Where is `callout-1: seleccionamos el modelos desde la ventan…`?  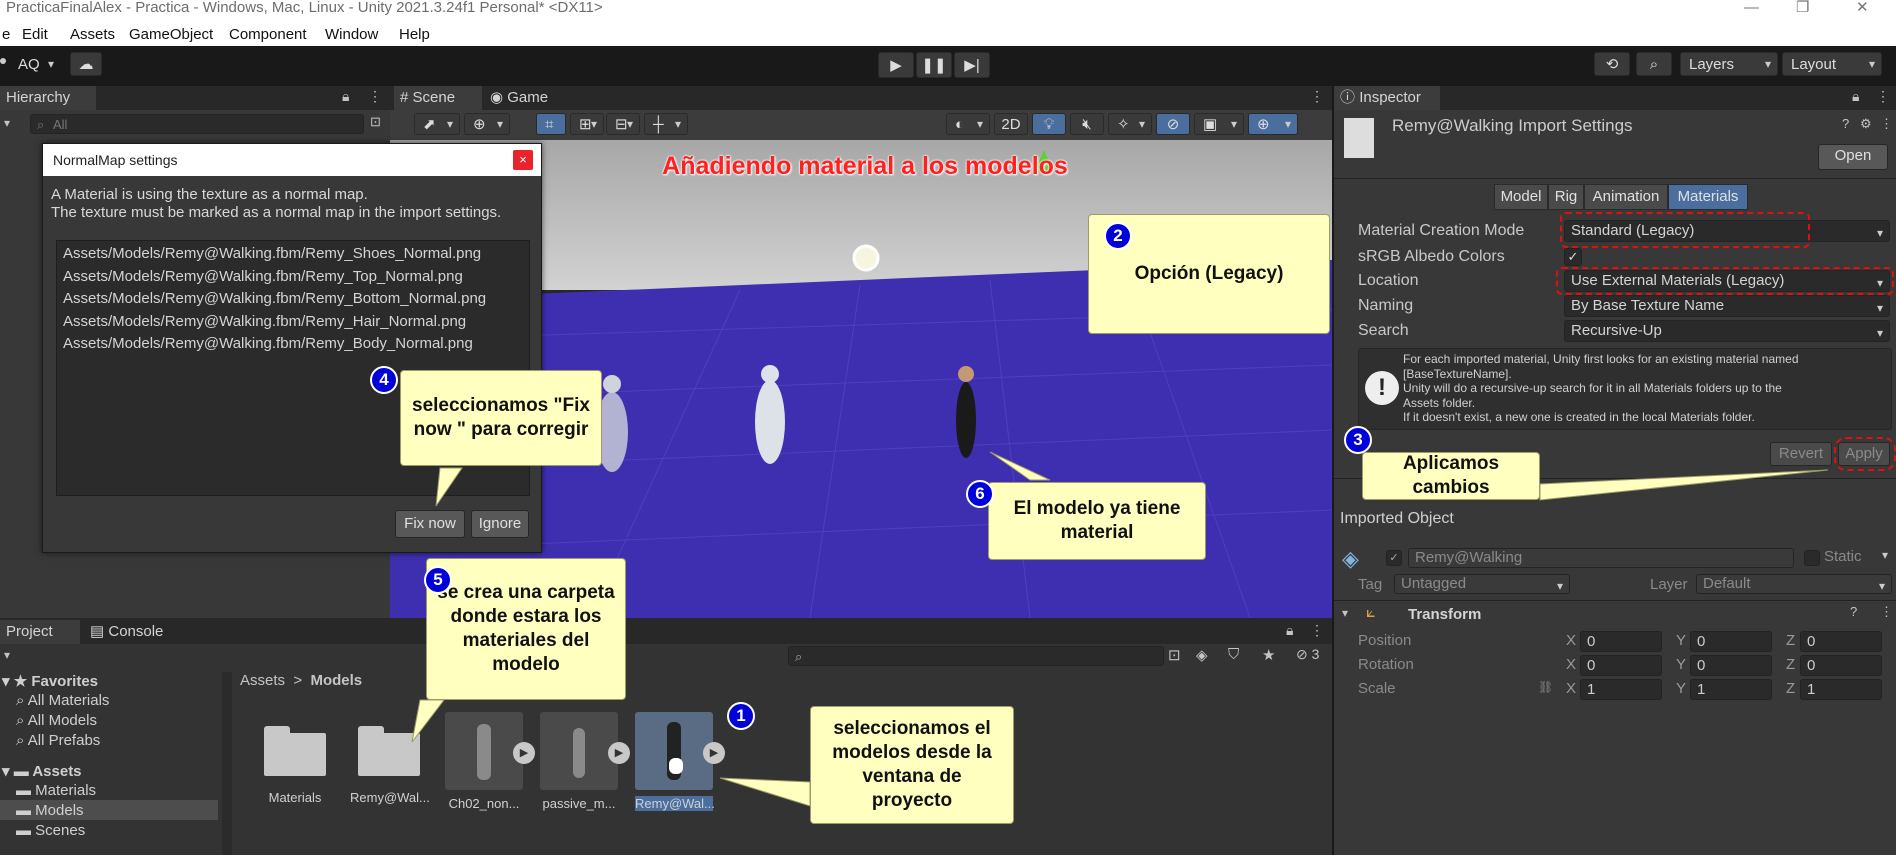
callout-1: seleccionamos el modelos desde la ventan… is located at coordinates (912, 765).